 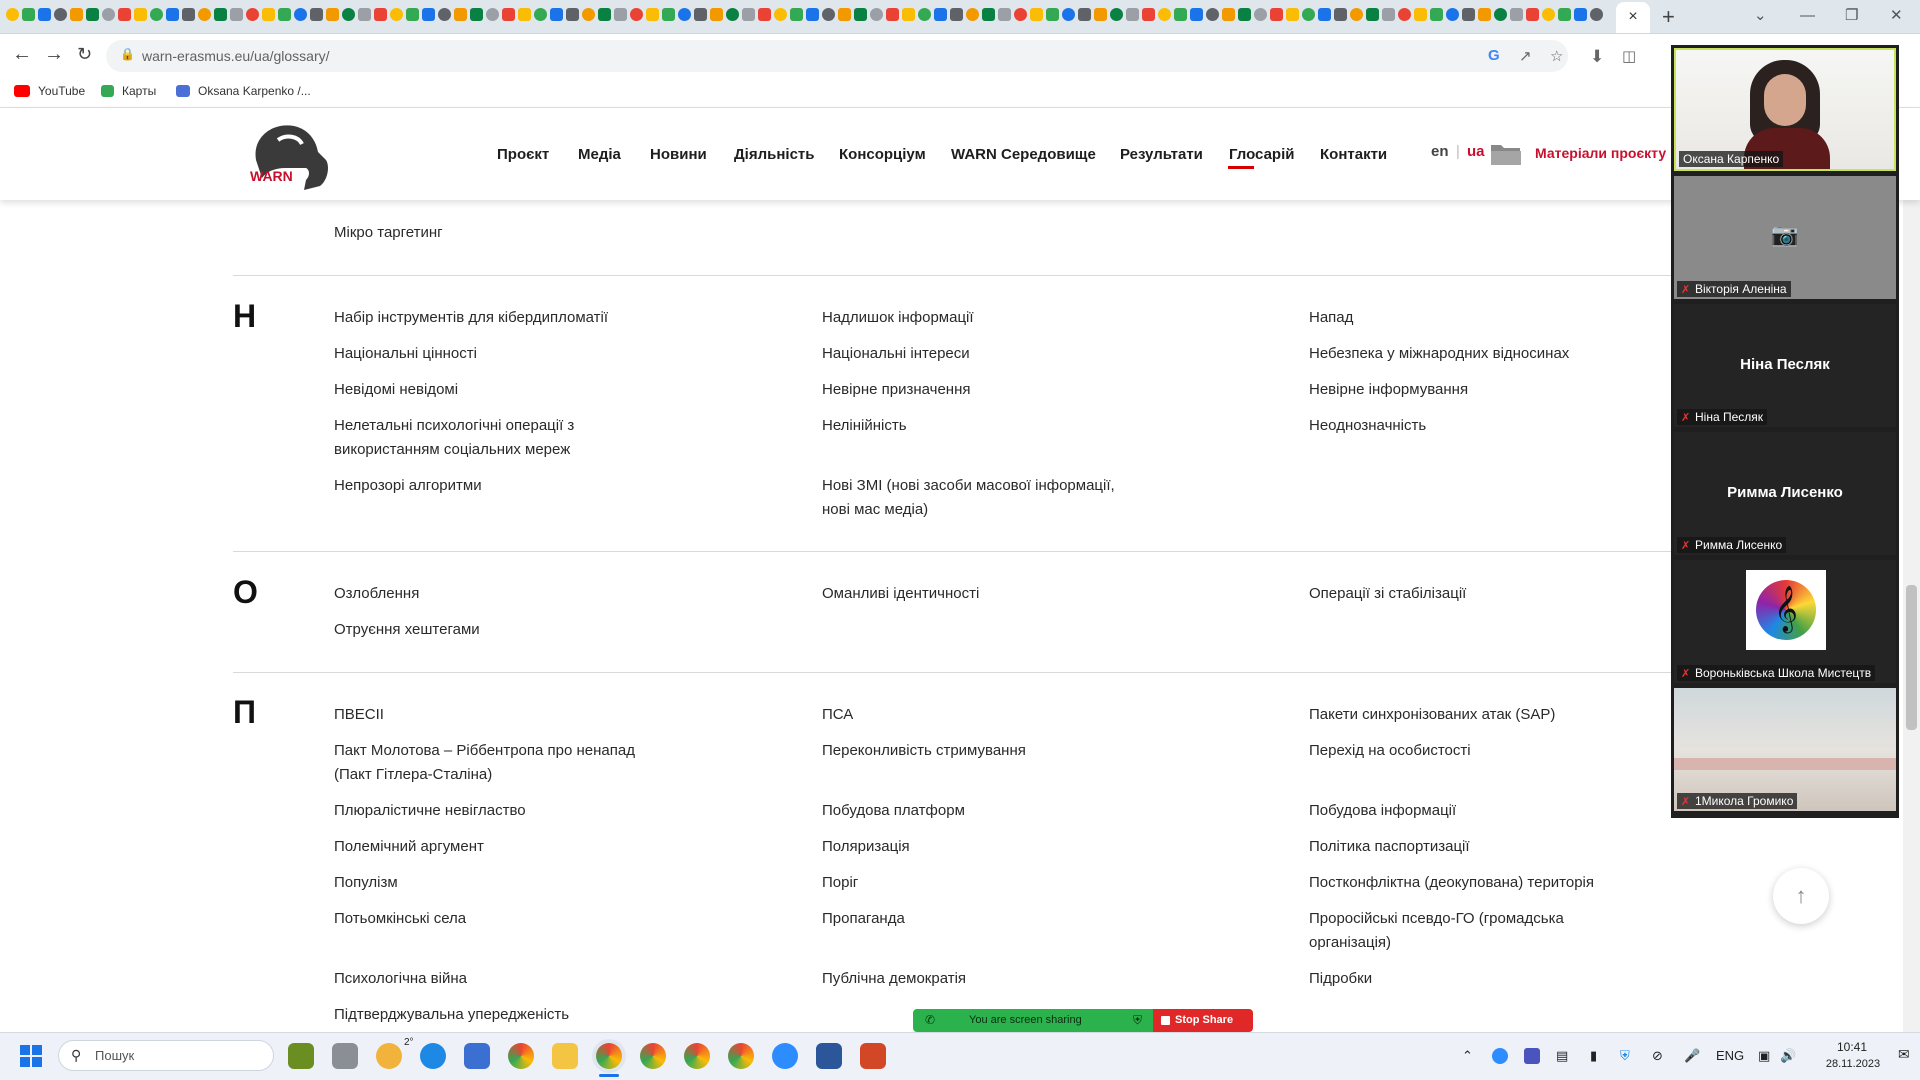 I want to click on active-tab-close-button: ×, so click(x=1633, y=17).